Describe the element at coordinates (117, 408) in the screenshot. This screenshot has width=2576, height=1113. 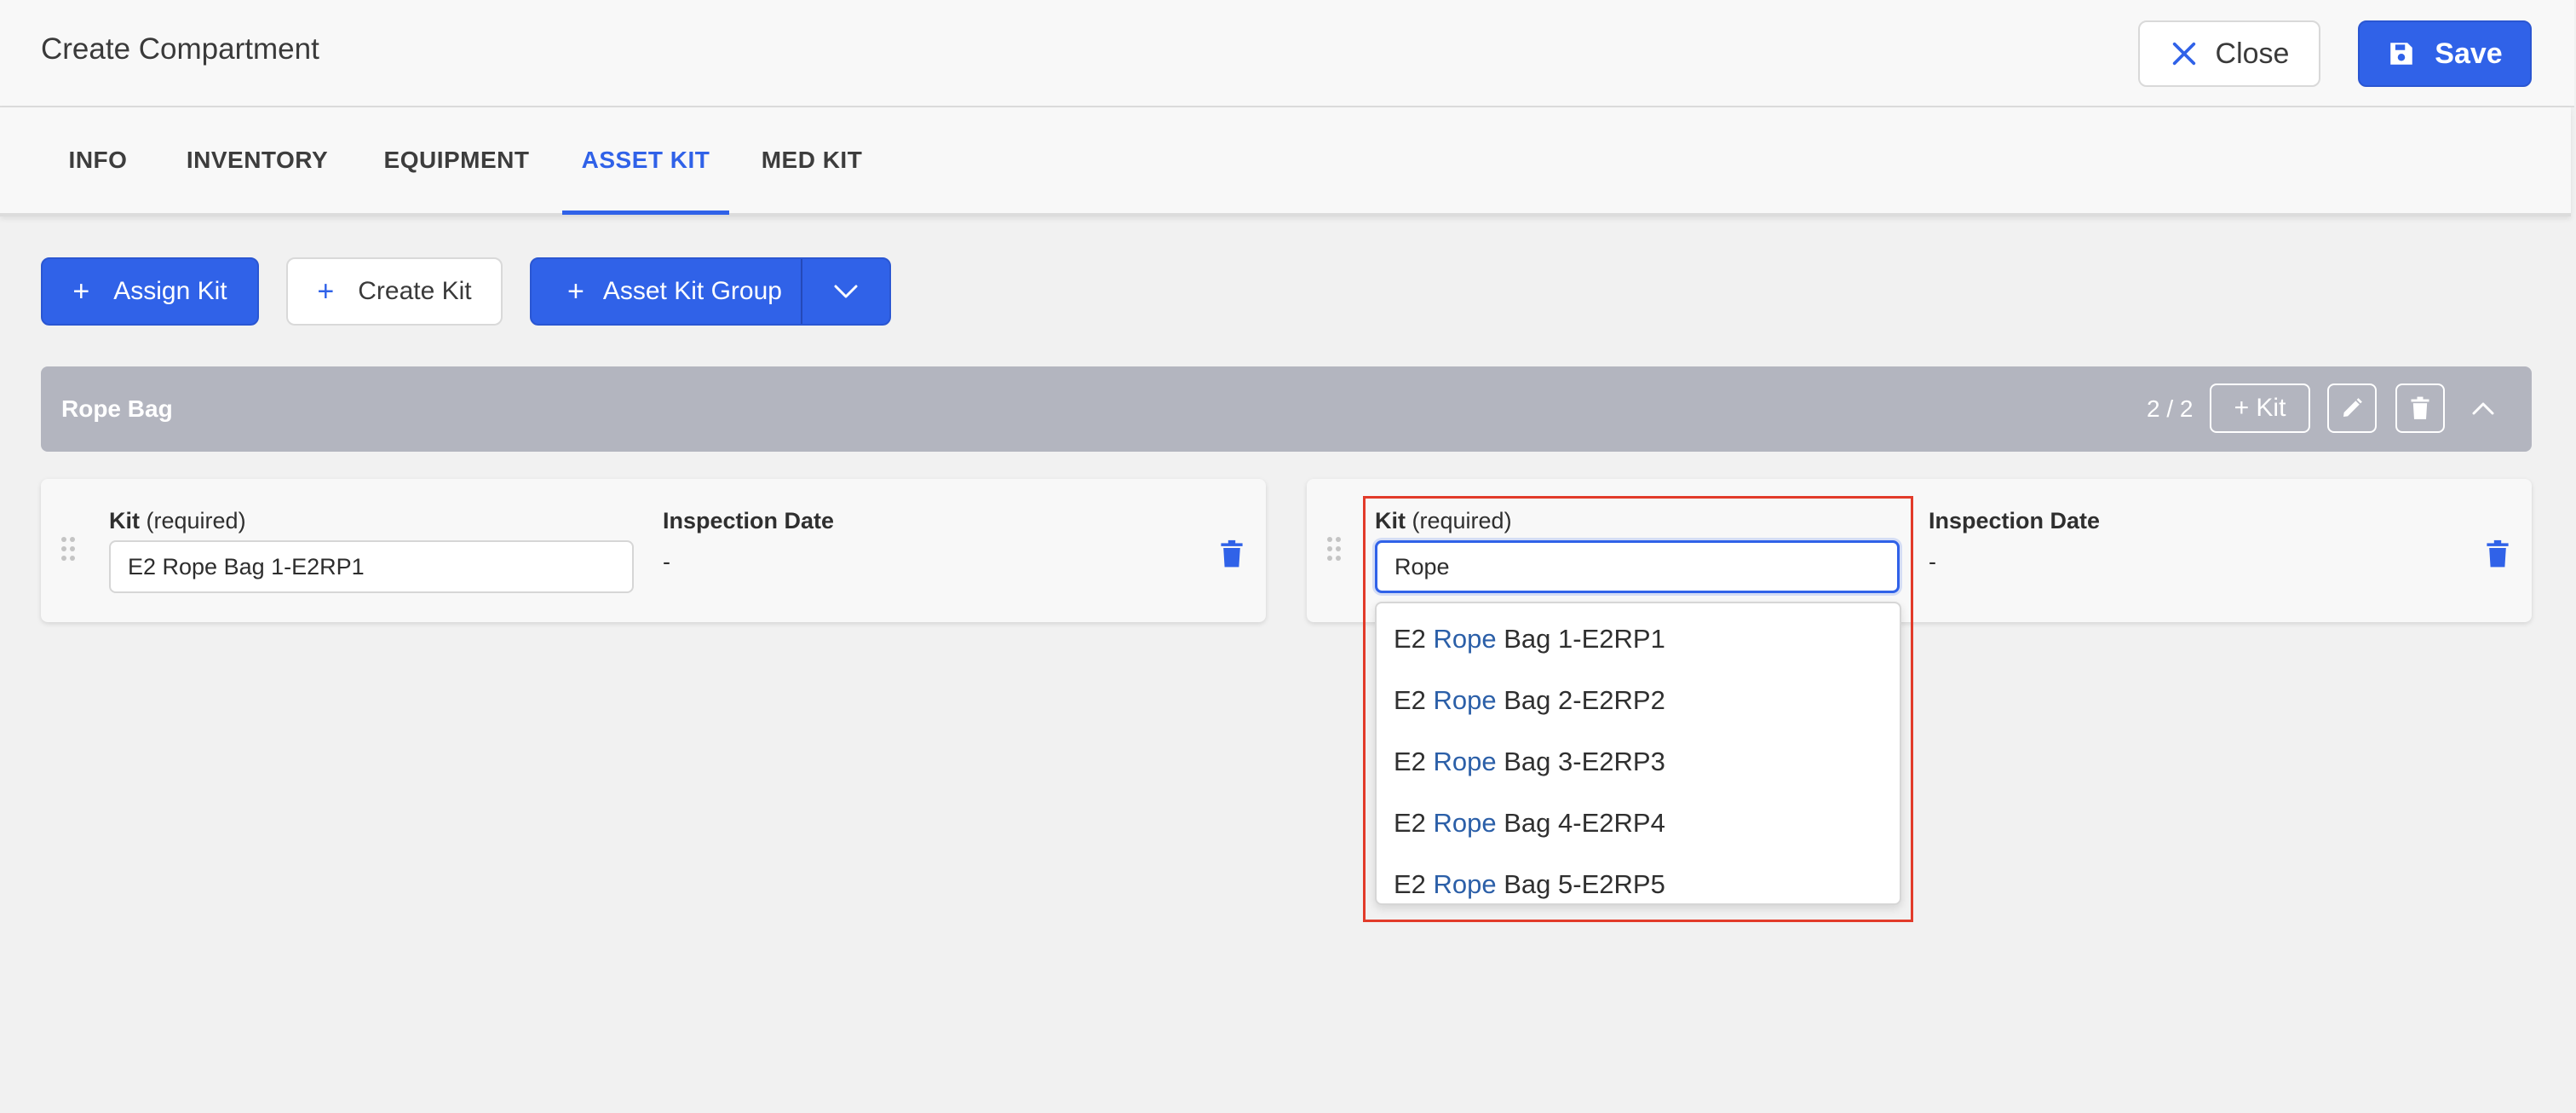
I see `group-title: Rope Bag` at that location.